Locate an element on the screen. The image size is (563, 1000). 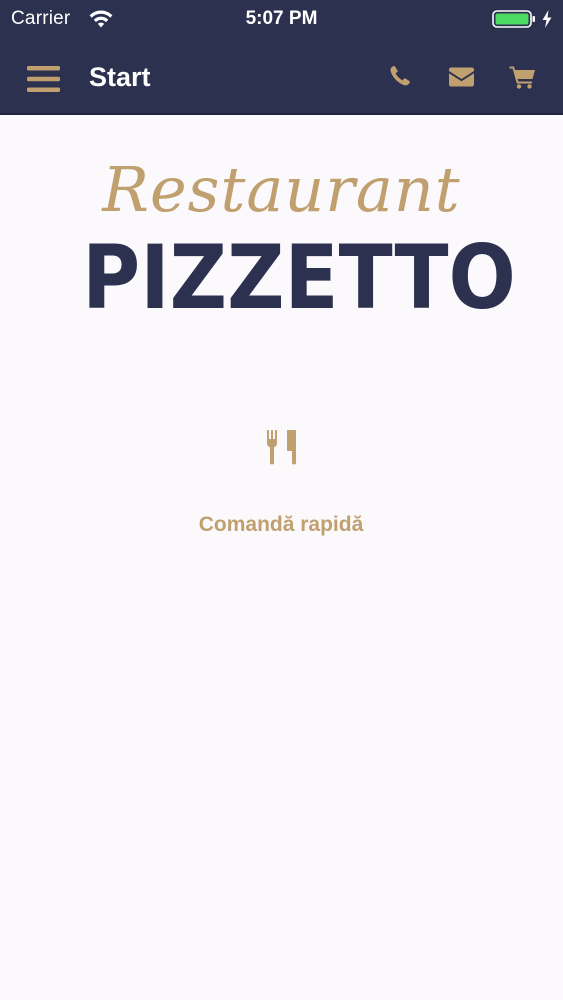
status-bar: Carrier 5:07 PM is located at coordinates (281, 20).